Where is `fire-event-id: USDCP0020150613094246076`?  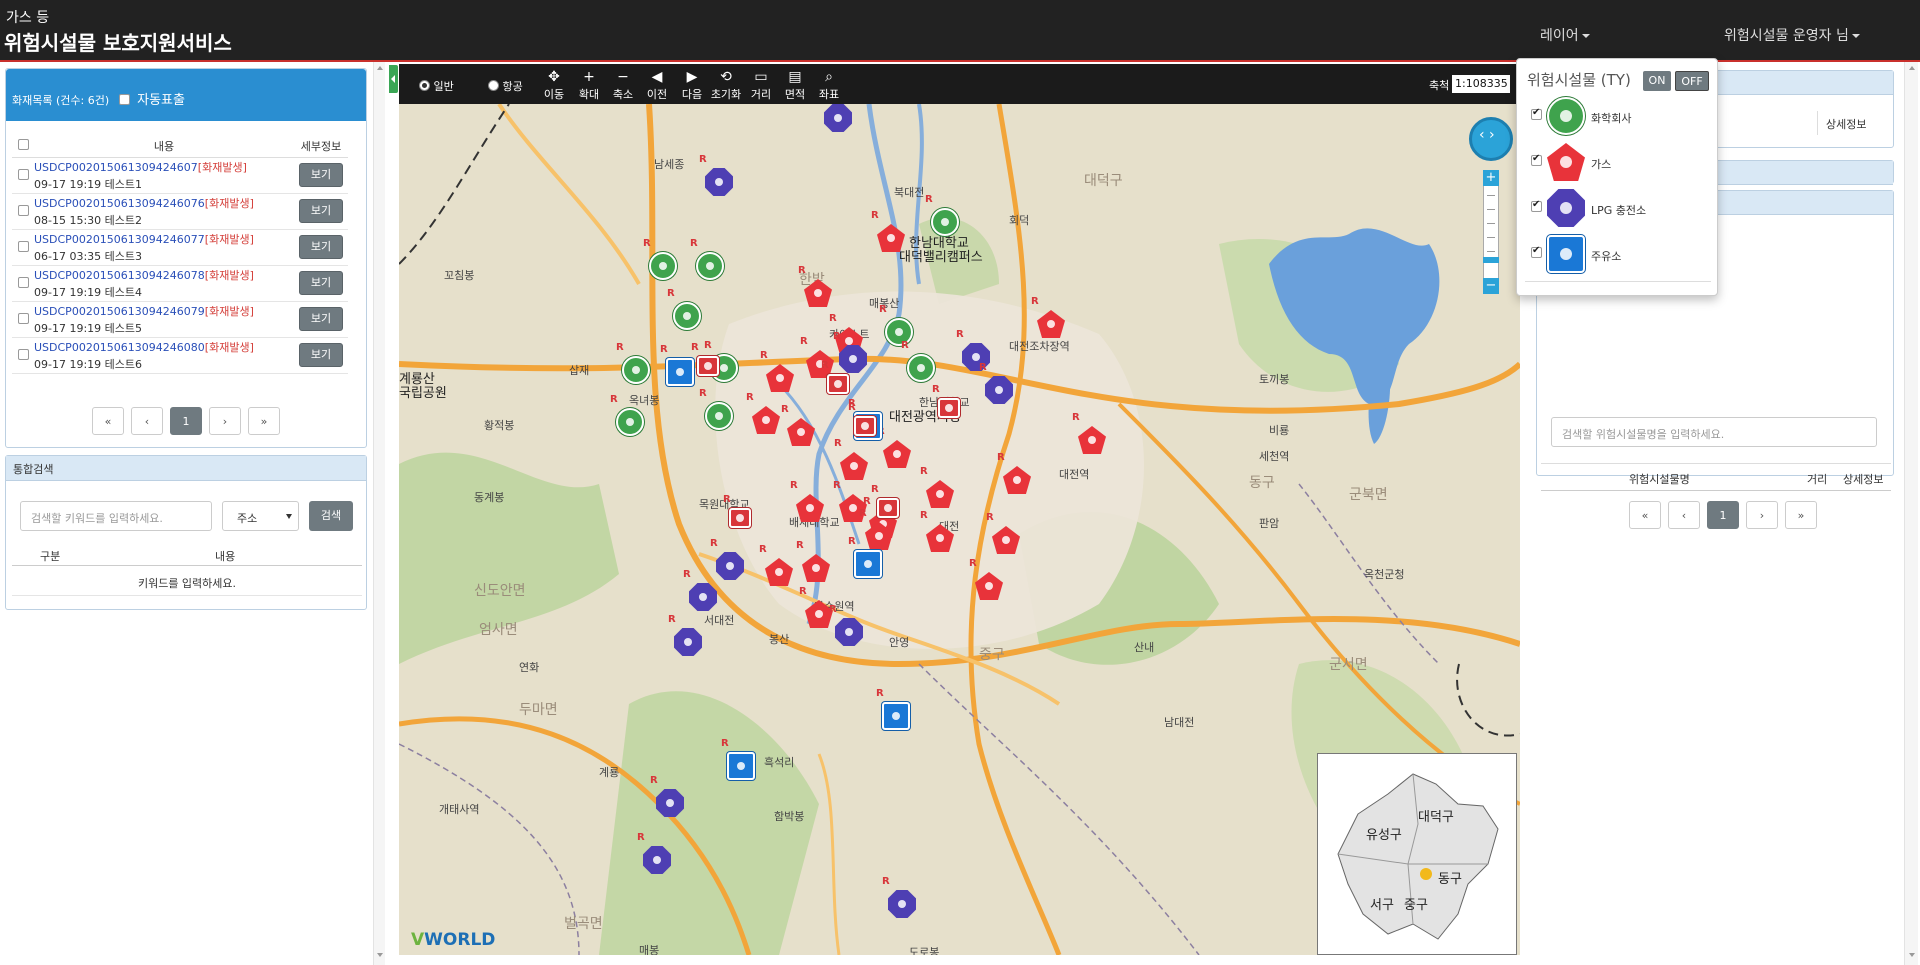
fire-event-id: USDCP0020150613094246076 is located at coordinates (119, 203).